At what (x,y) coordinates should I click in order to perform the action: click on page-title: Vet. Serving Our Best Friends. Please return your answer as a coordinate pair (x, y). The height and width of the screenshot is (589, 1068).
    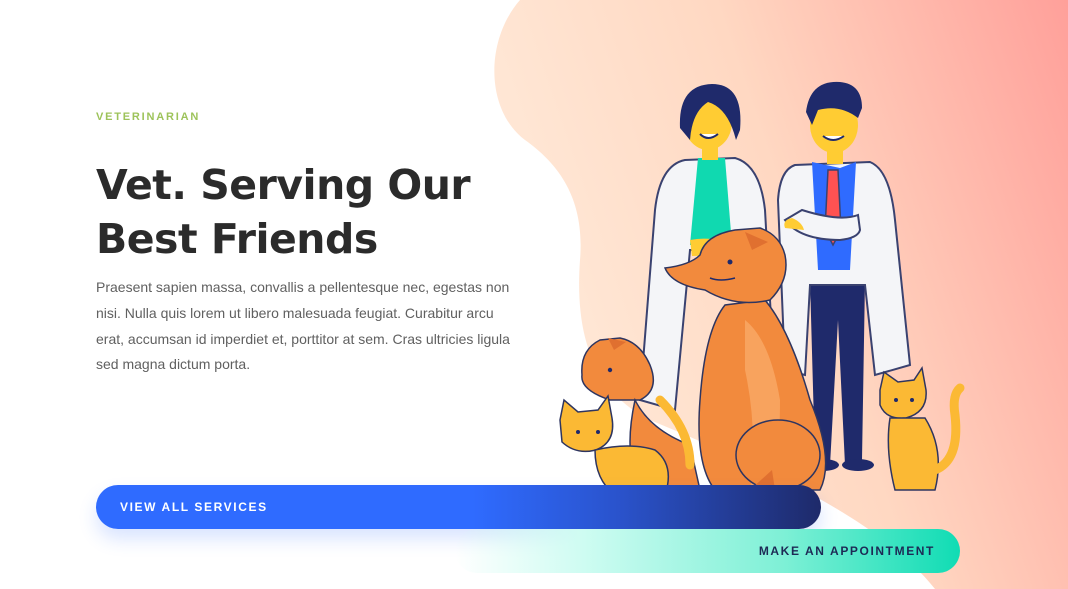
    Looking at the image, I should click on (283, 212).